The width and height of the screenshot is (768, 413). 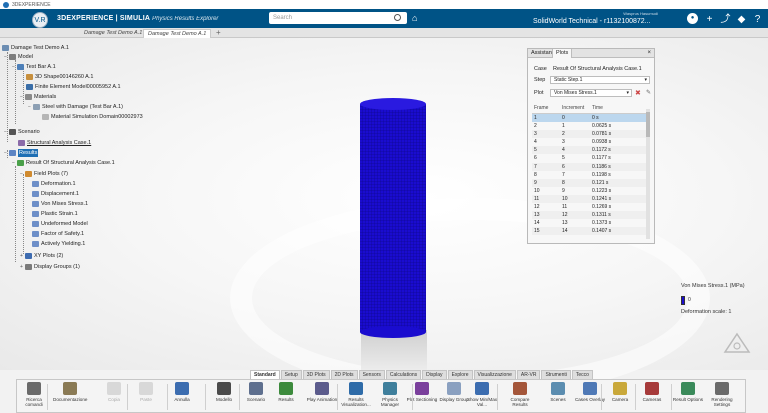 What do you see at coordinates (590, 215) in the screenshot?
I see `table-row: 13 12 0.1311 s` at bounding box center [590, 215].